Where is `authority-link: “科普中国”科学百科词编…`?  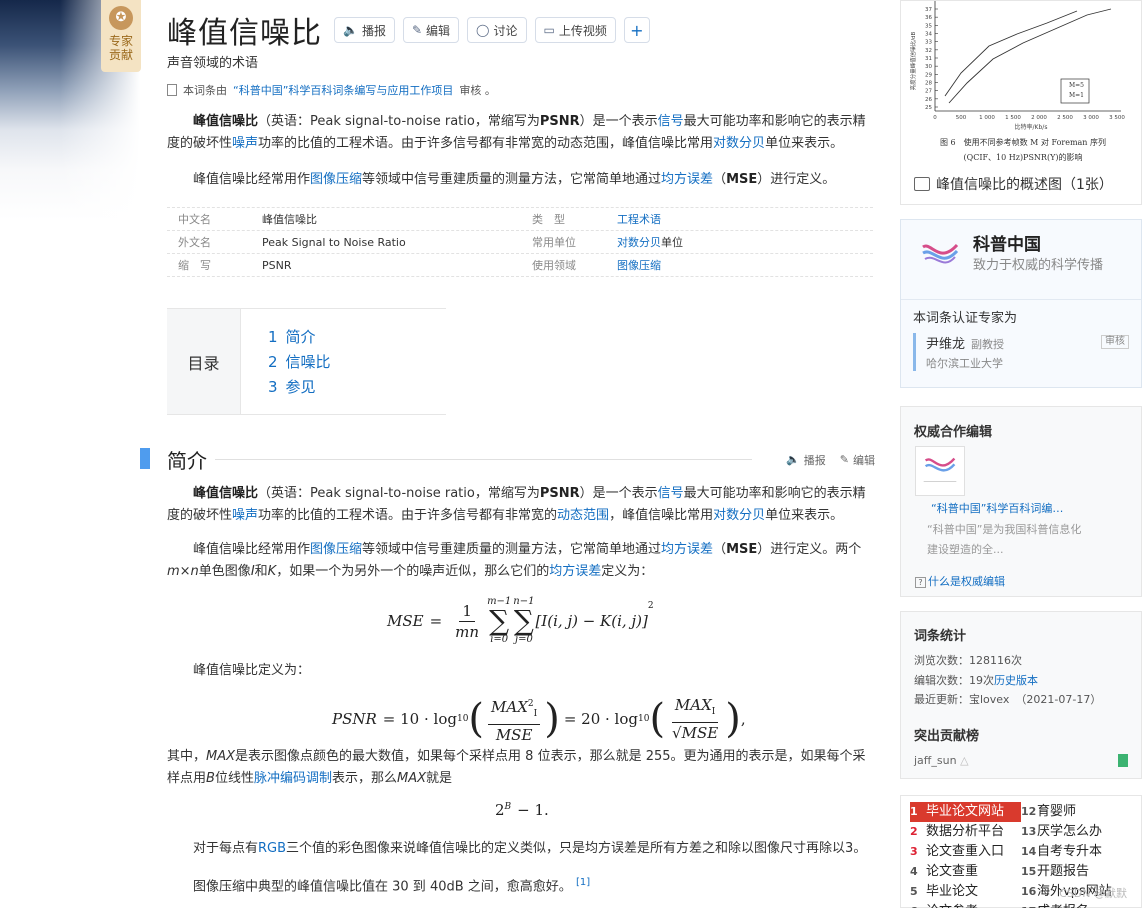 authority-link: “科普中国”科学百科词编… is located at coordinates (997, 508).